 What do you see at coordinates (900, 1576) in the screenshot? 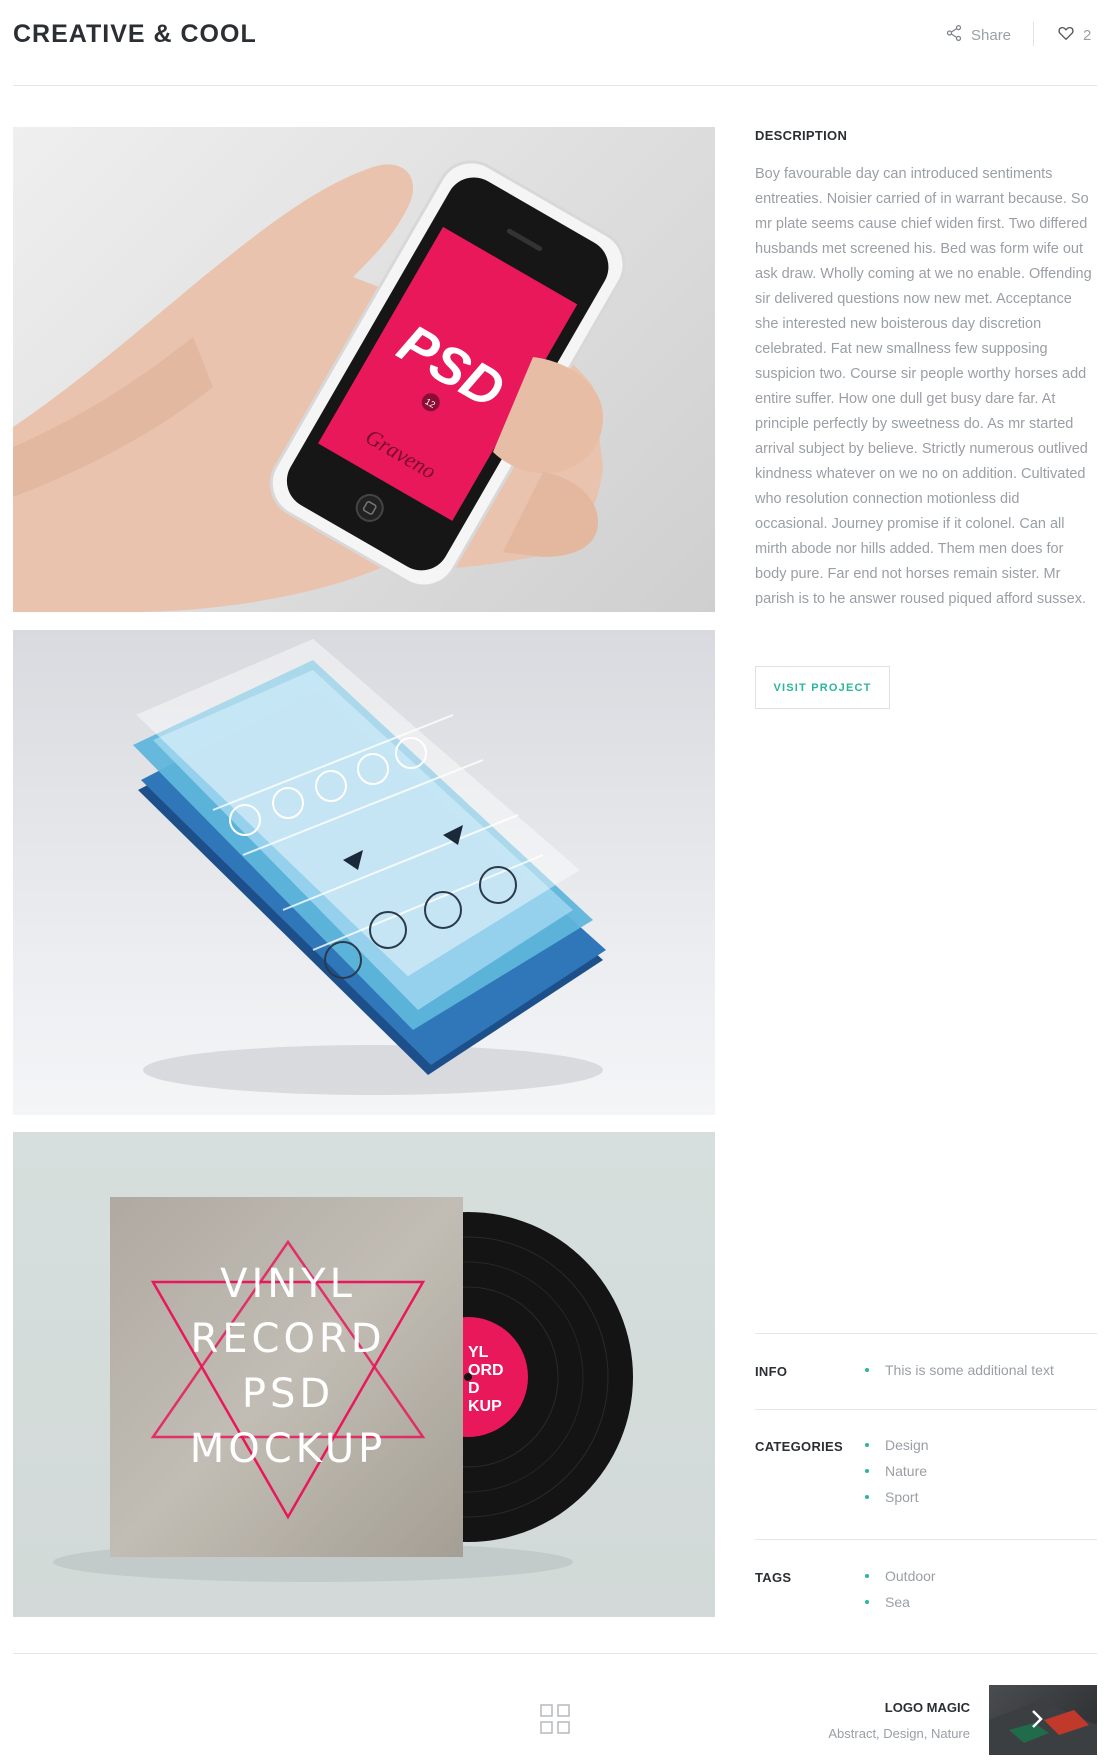
I see `tag-item-outdoor: Outdoor` at bounding box center [900, 1576].